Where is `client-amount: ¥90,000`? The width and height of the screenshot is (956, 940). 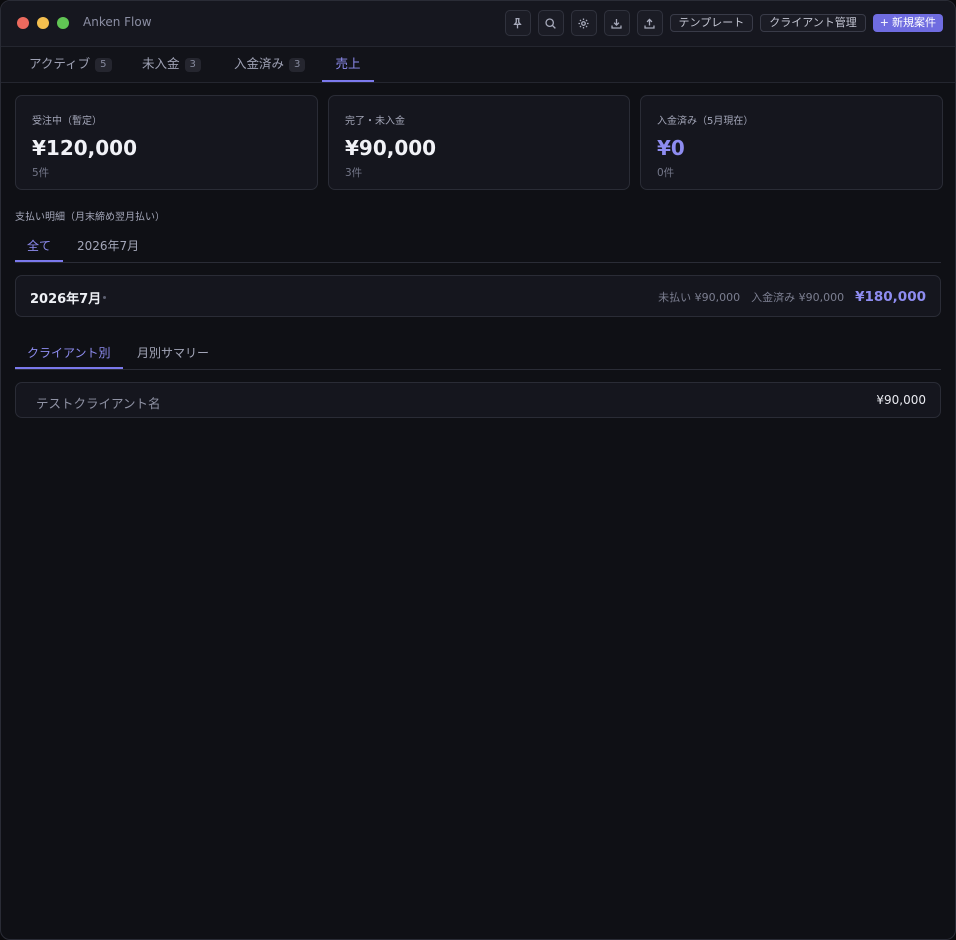
client-amount: ¥90,000 is located at coordinates (901, 400).